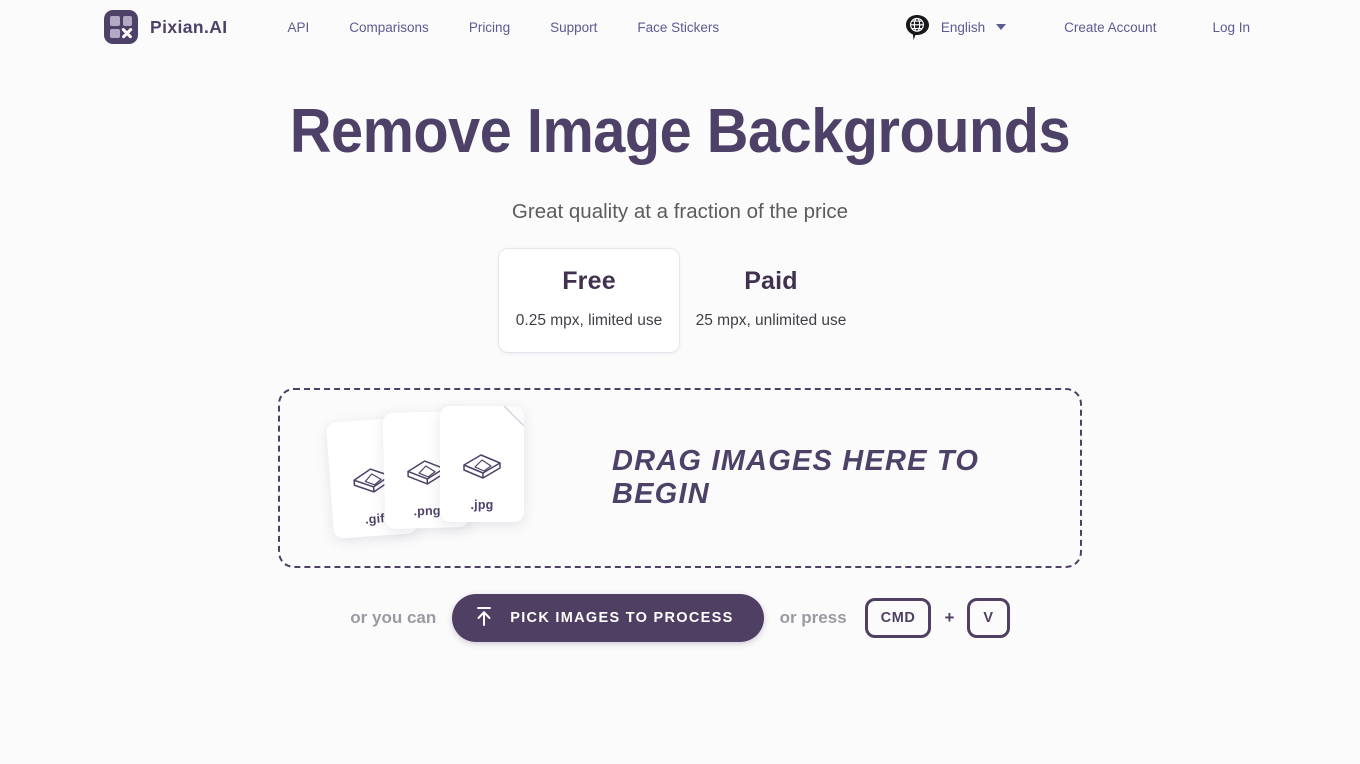 This screenshot has height=764, width=1360. I want to click on pick-images-button: PICK IMAGES TO PROCESS, so click(608, 618).